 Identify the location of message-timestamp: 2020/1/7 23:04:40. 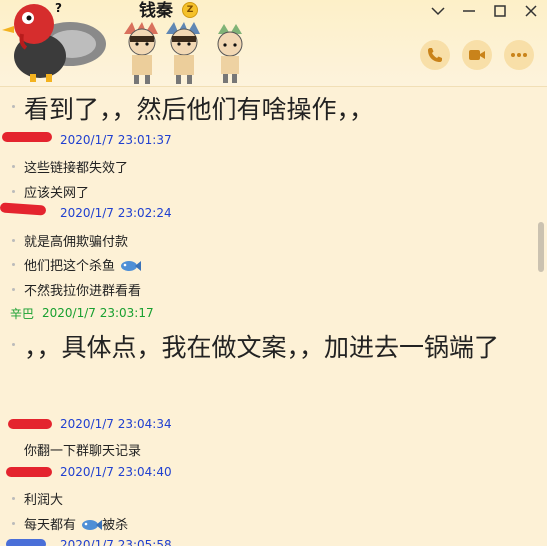
(116, 472).